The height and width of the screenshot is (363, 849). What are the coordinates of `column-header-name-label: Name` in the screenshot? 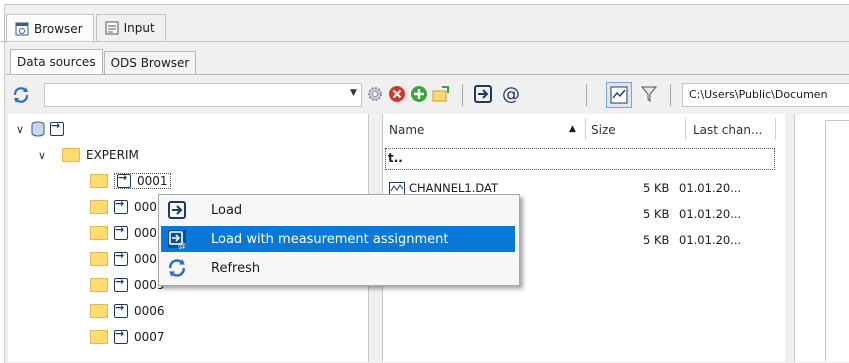 It's located at (407, 130).